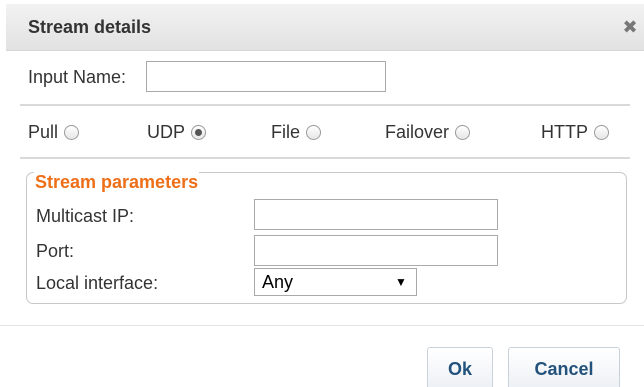 The width and height of the screenshot is (644, 387). What do you see at coordinates (325, 105) in the screenshot?
I see `divider-top` at bounding box center [325, 105].